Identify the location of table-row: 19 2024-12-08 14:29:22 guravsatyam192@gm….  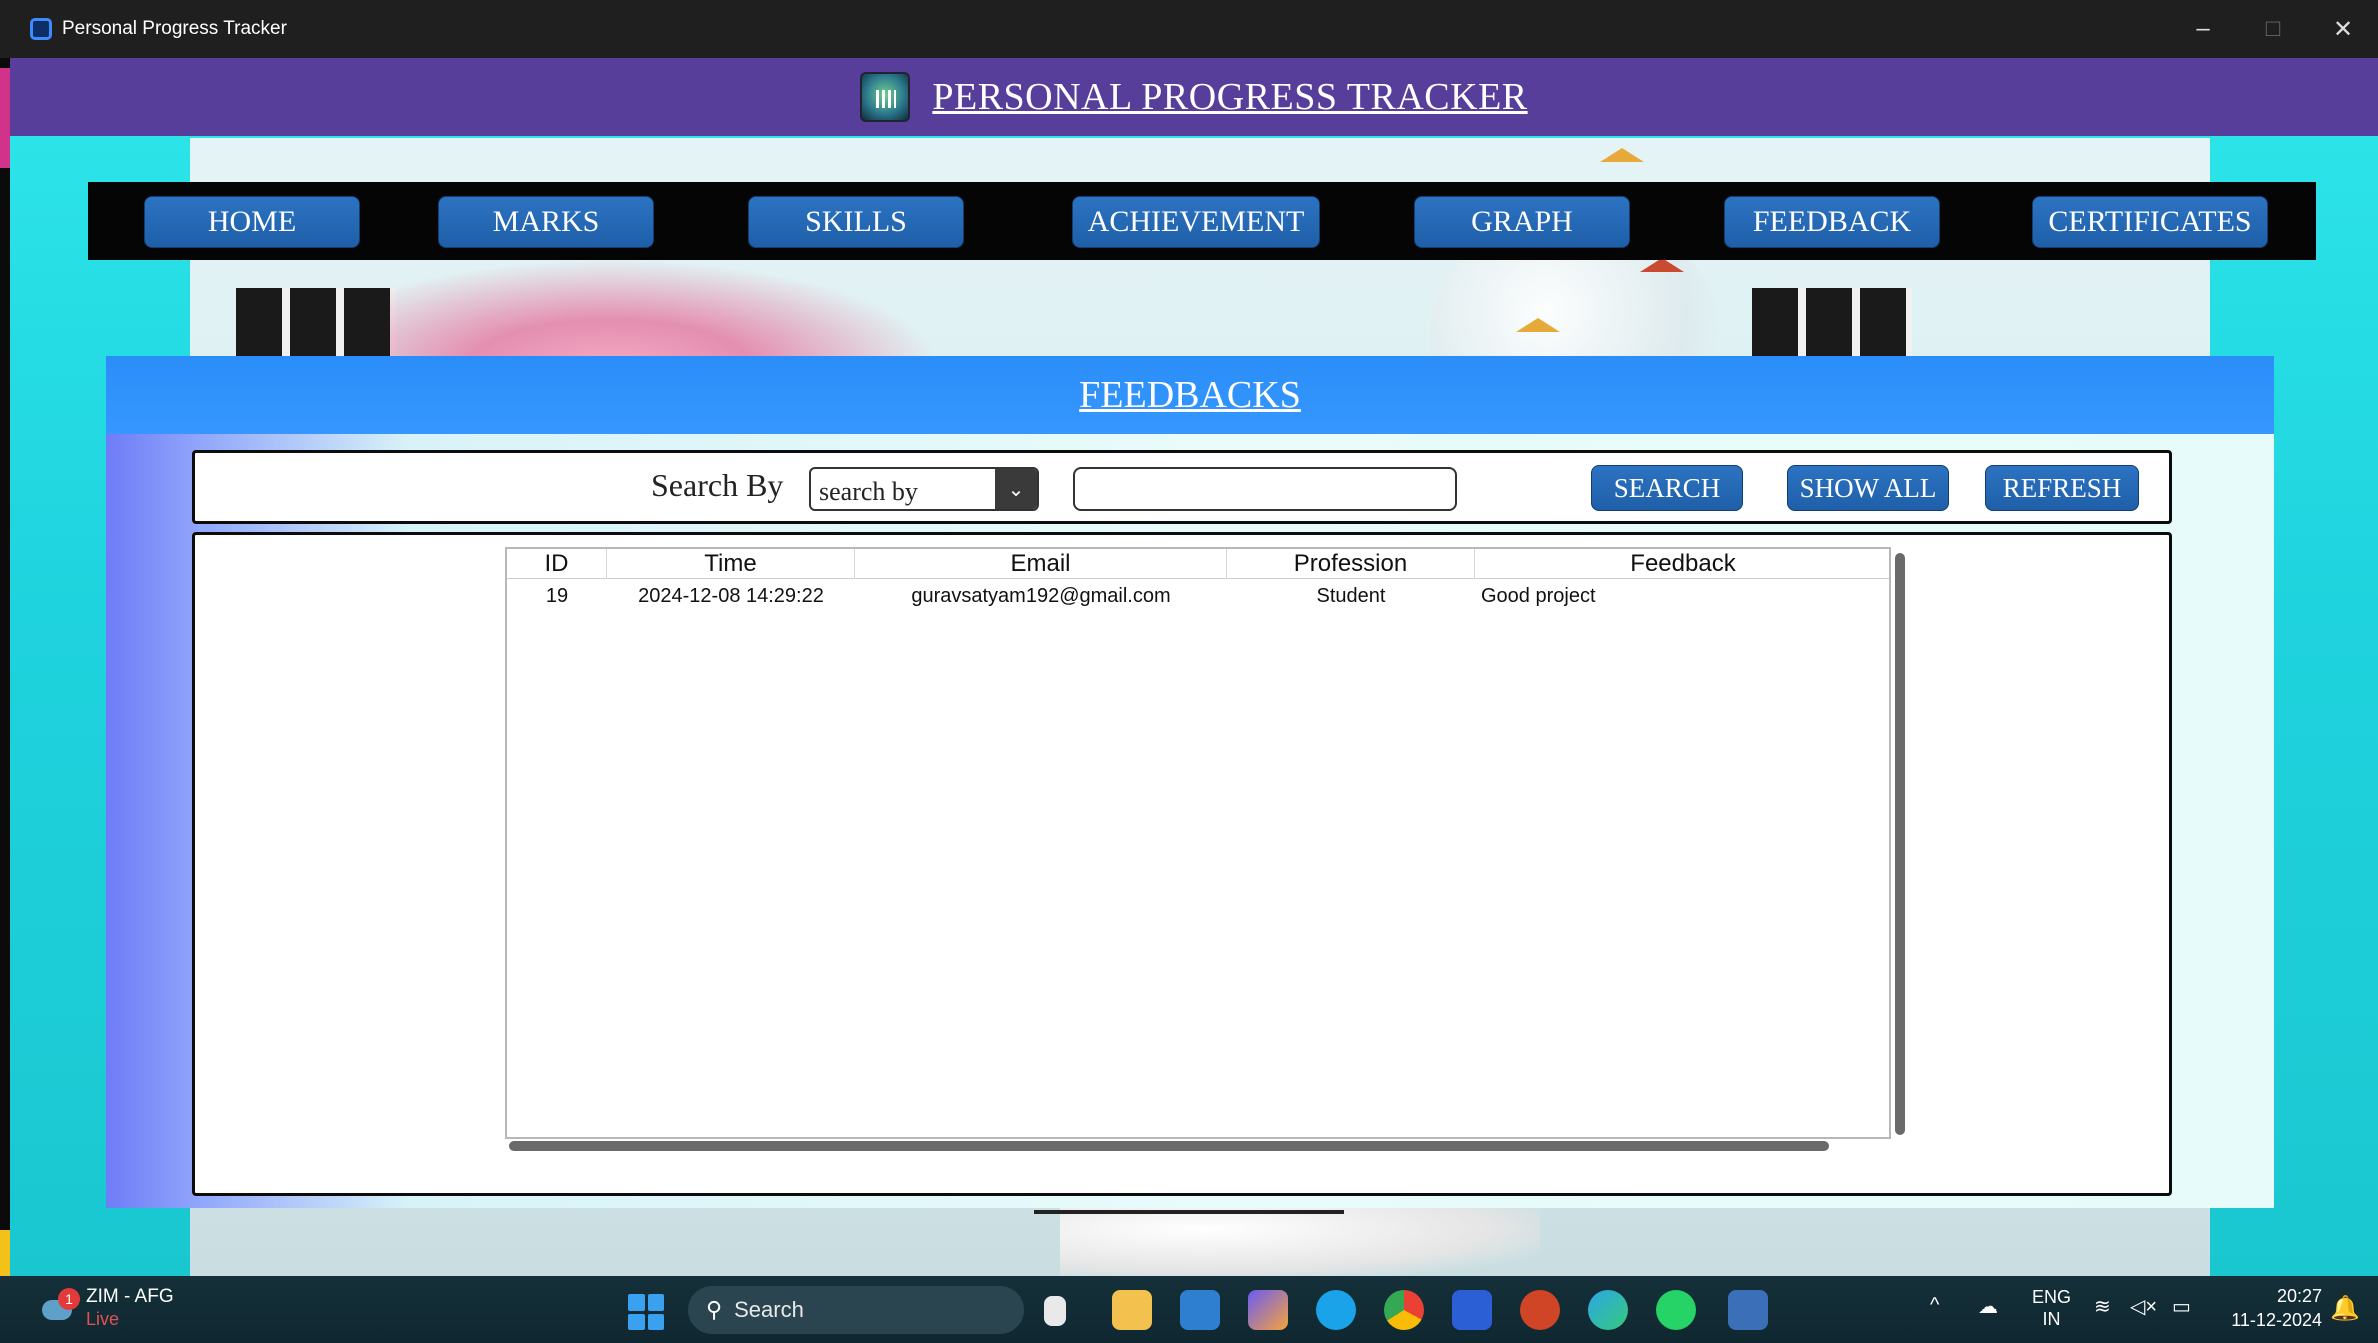
(1198, 596).